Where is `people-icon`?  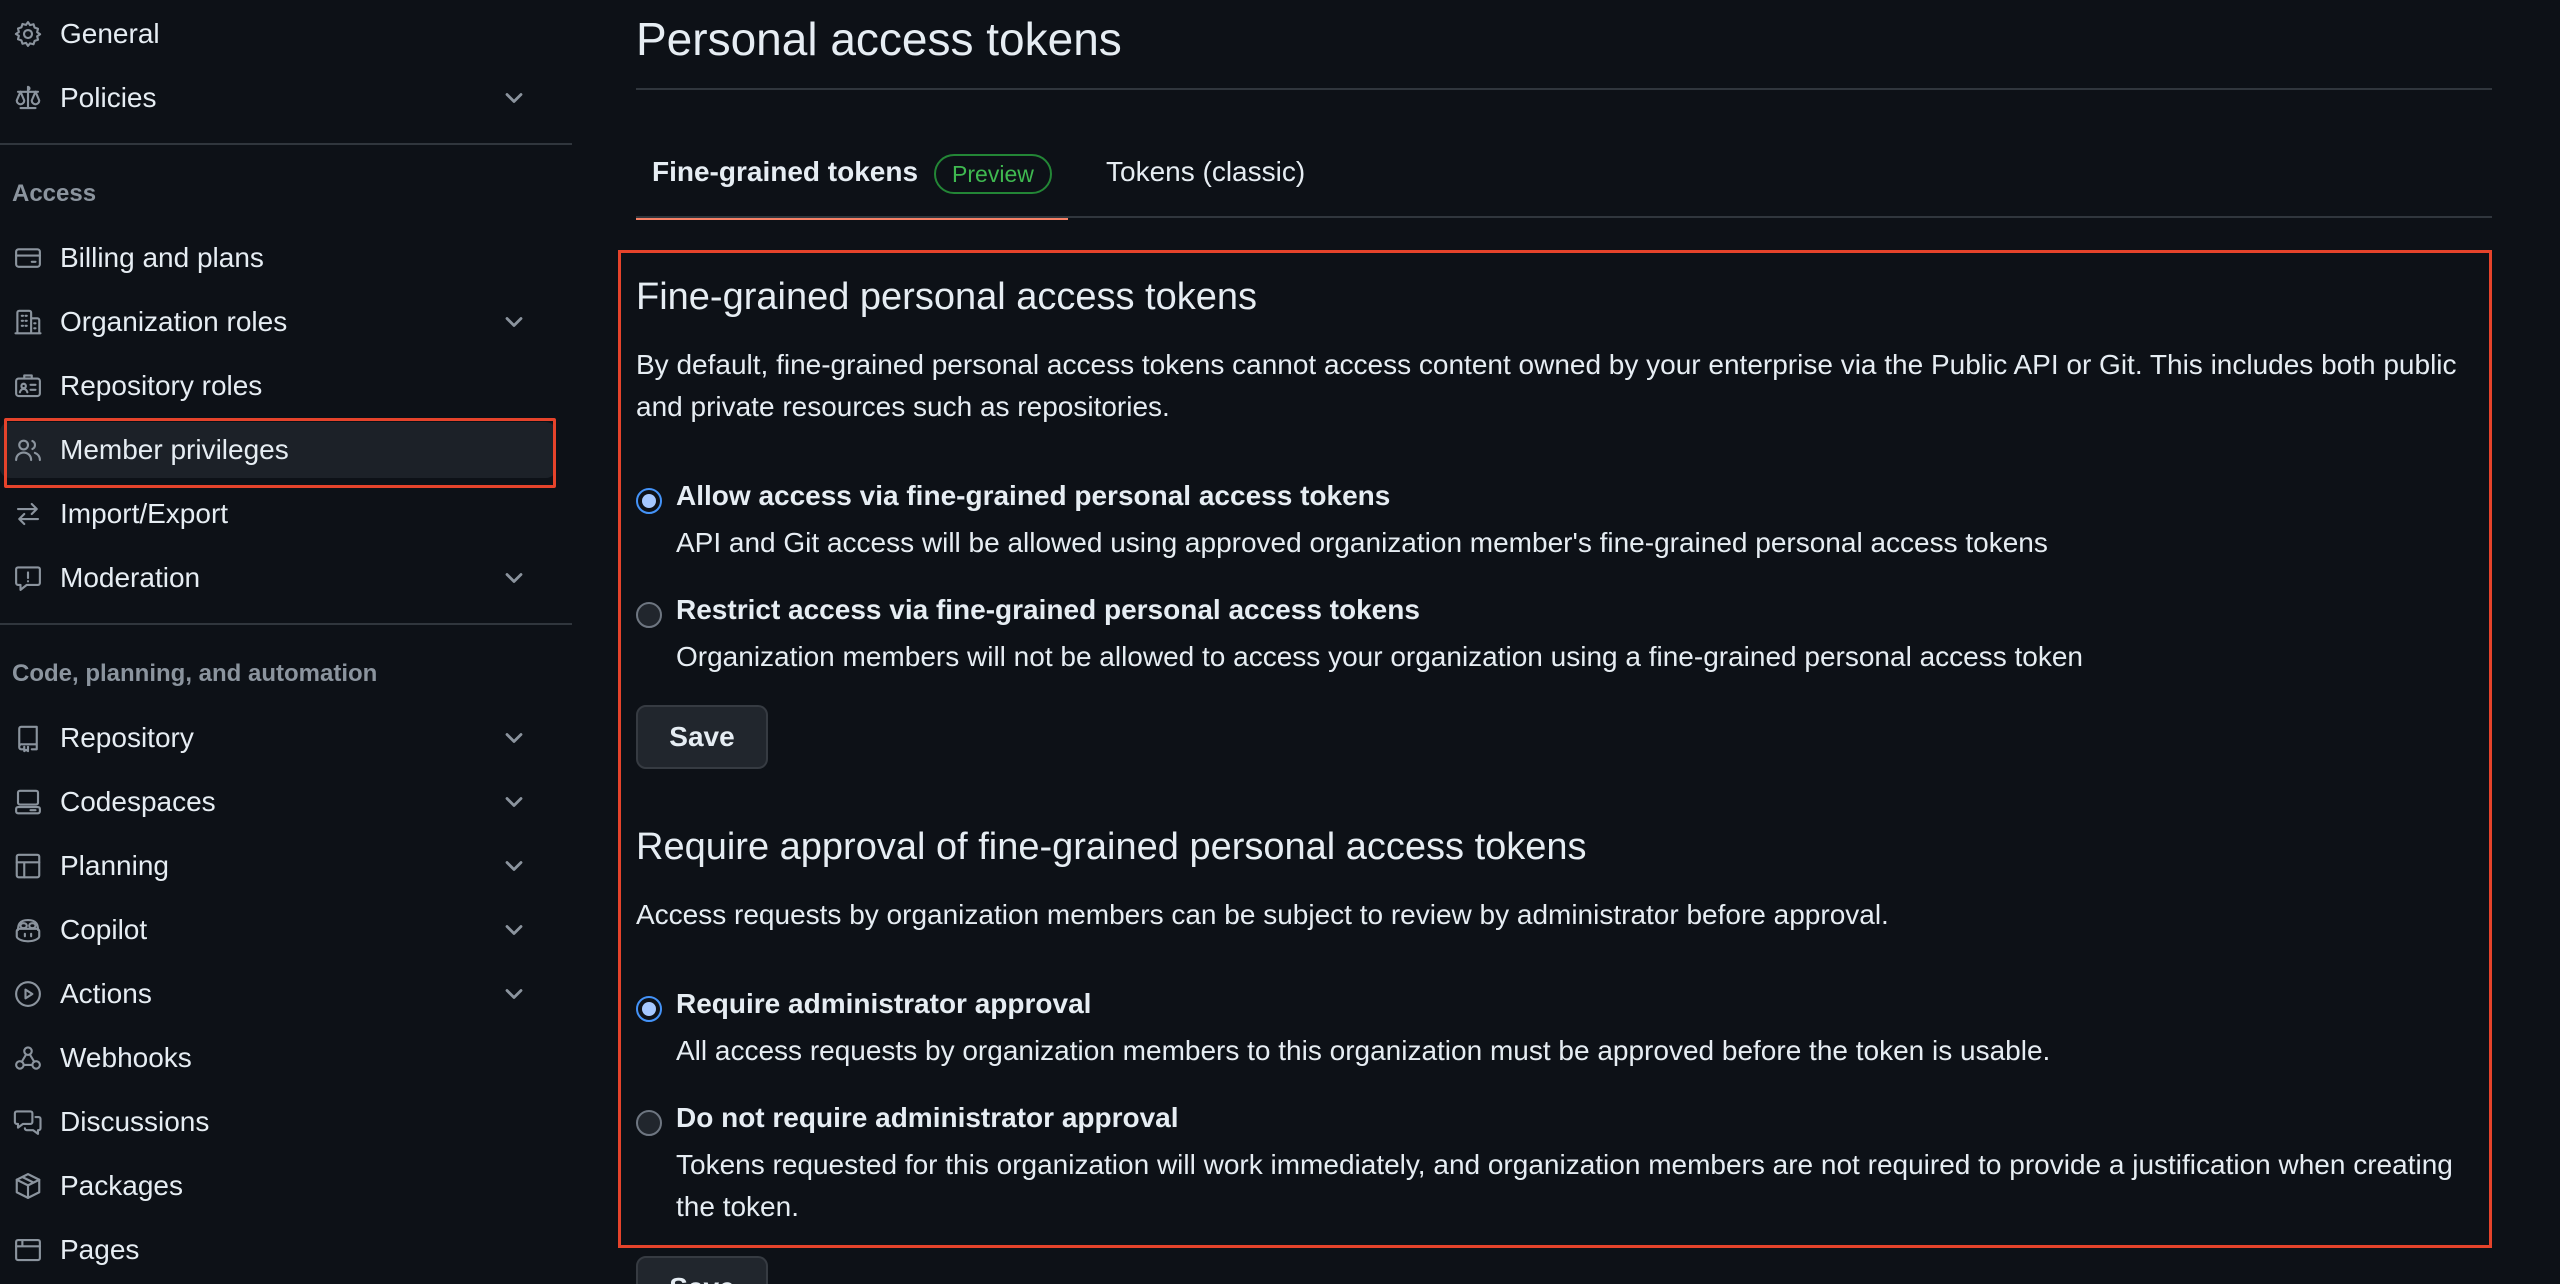
people-icon is located at coordinates (28, 450).